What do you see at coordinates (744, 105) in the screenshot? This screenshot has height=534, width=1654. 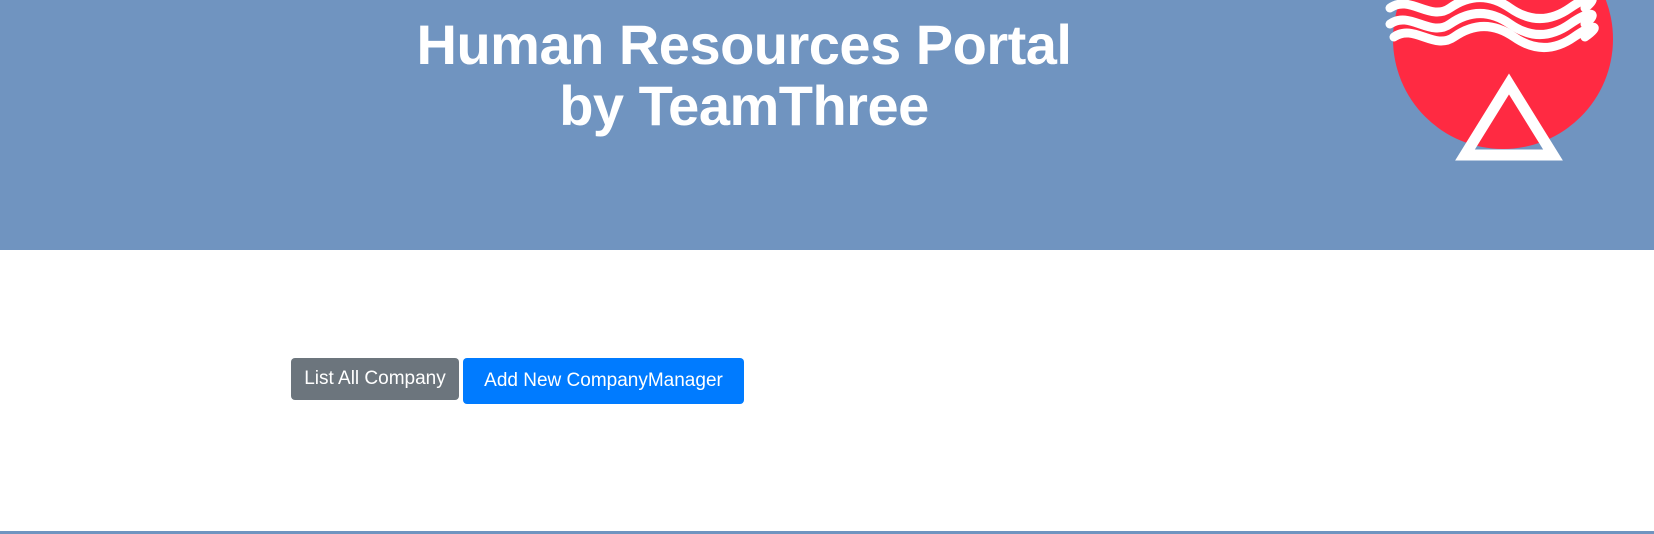 I see `page-title-line-2: by TeamThree` at bounding box center [744, 105].